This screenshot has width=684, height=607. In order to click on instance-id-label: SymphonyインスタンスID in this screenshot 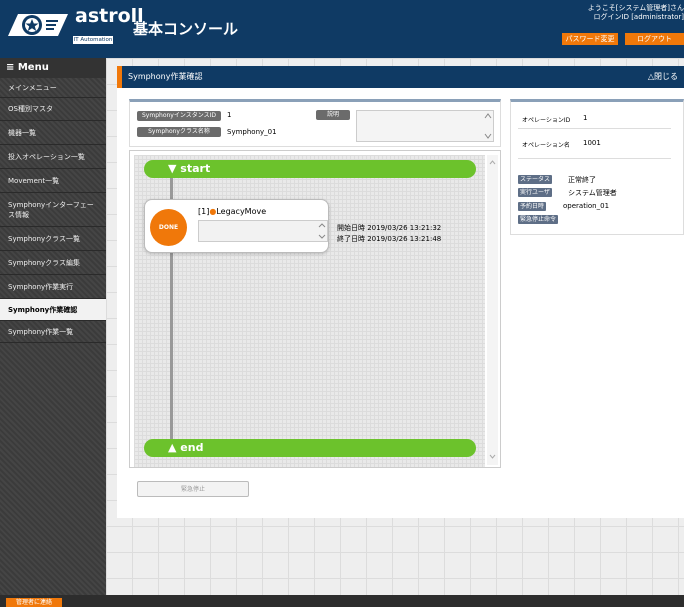, I will do `click(179, 116)`.